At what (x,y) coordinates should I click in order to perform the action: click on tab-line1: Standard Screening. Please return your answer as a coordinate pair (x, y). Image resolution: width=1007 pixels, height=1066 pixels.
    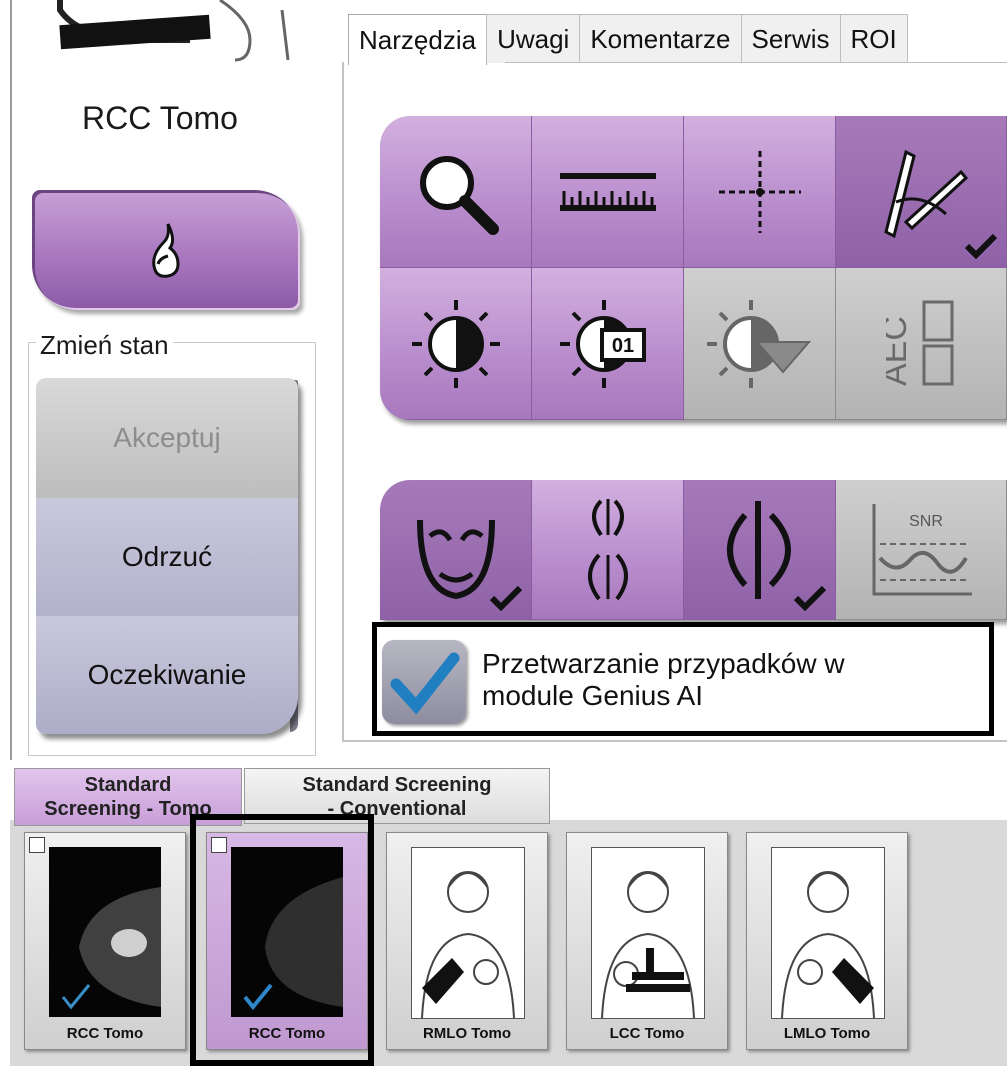
    Looking at the image, I should click on (397, 785).